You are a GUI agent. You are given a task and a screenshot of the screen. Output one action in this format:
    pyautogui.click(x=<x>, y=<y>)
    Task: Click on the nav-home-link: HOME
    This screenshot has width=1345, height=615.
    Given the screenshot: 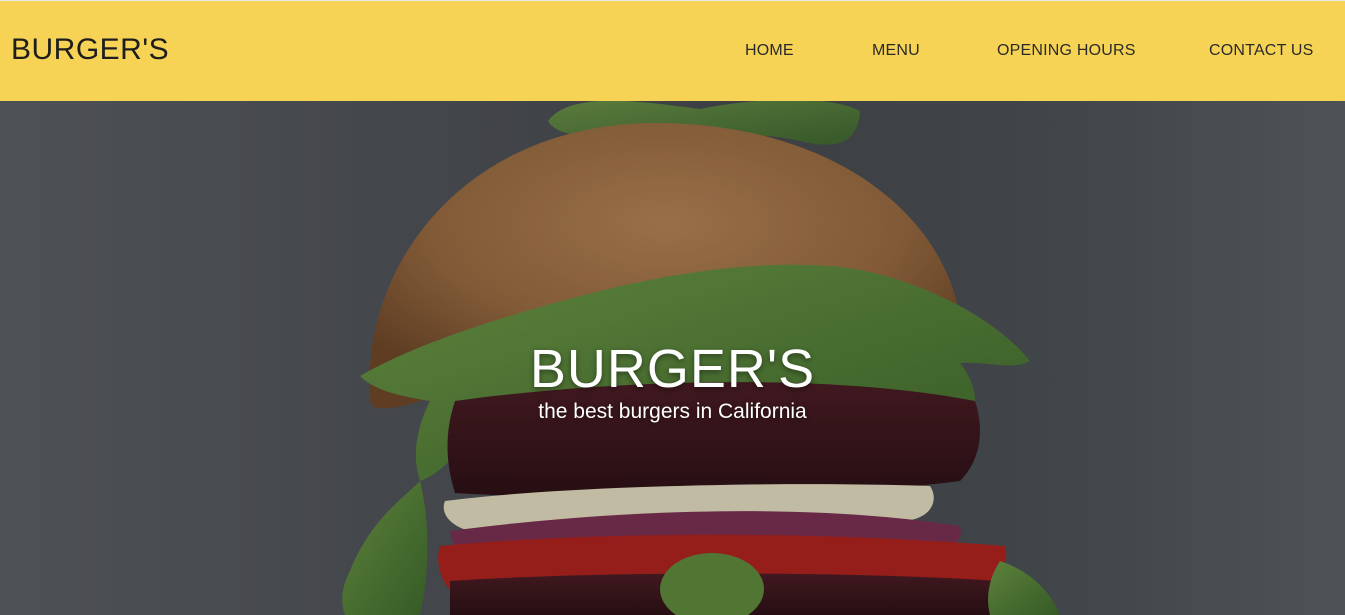 What is the action you would take?
    pyautogui.click(x=769, y=51)
    